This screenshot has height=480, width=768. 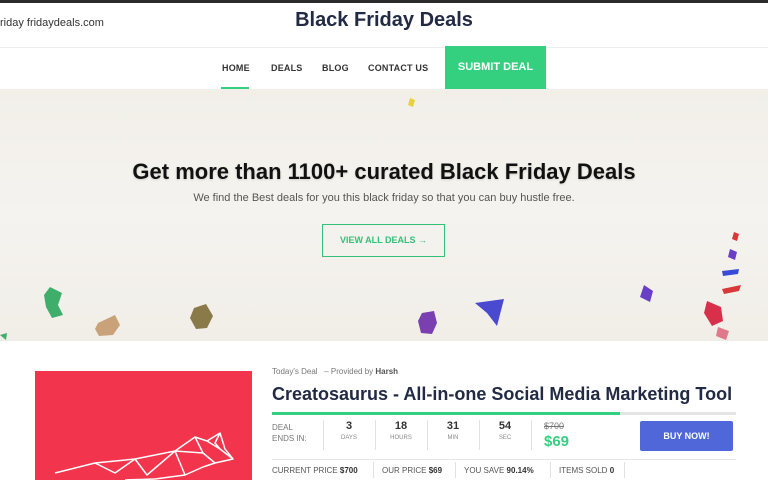 I want to click on countdown-min: 31 MIN, so click(x=453, y=430).